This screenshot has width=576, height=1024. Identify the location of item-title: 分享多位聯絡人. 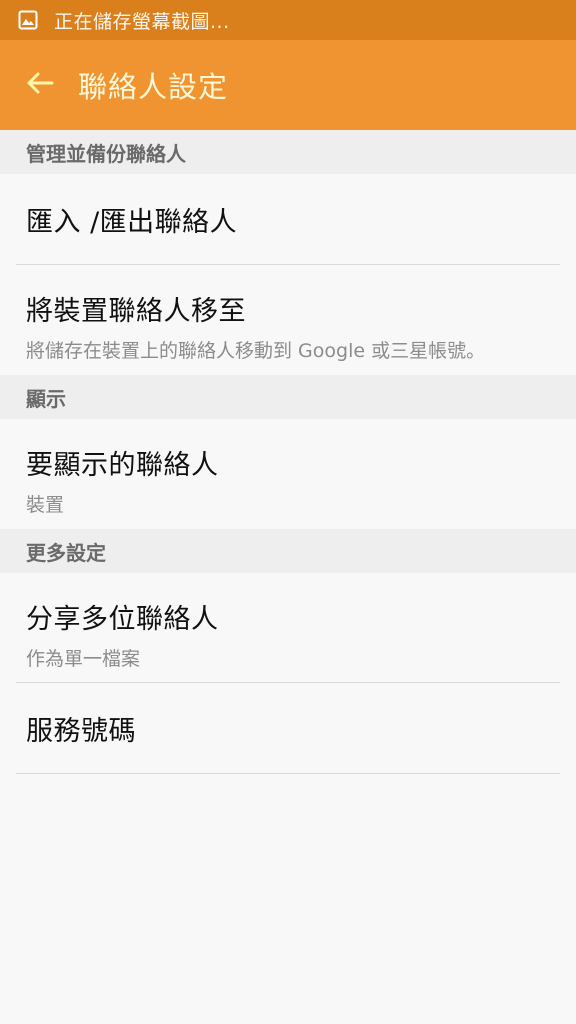
(122, 619).